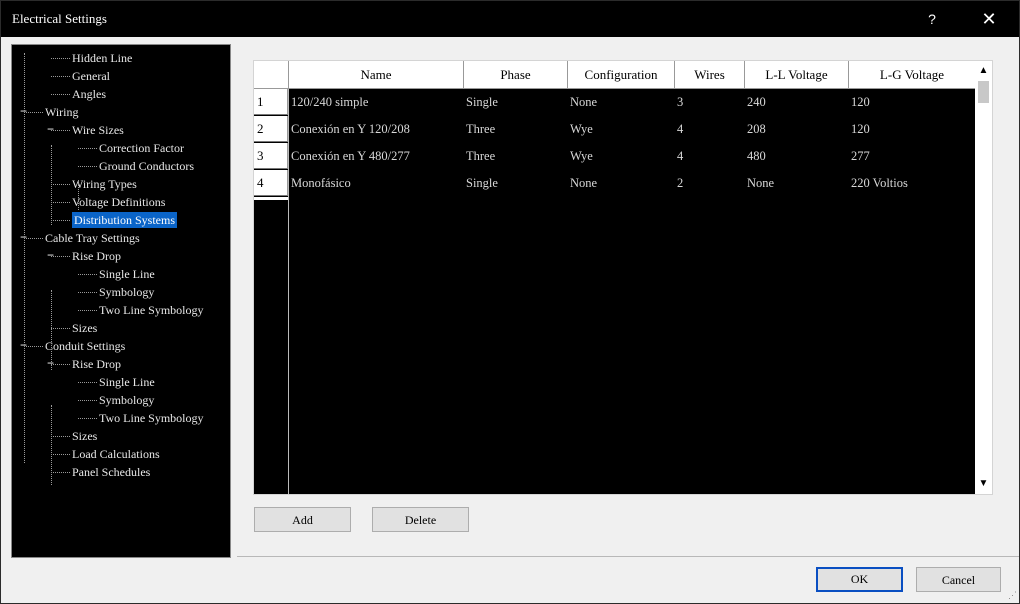 The height and width of the screenshot is (604, 1020). I want to click on column-header: Phase, so click(516, 75).